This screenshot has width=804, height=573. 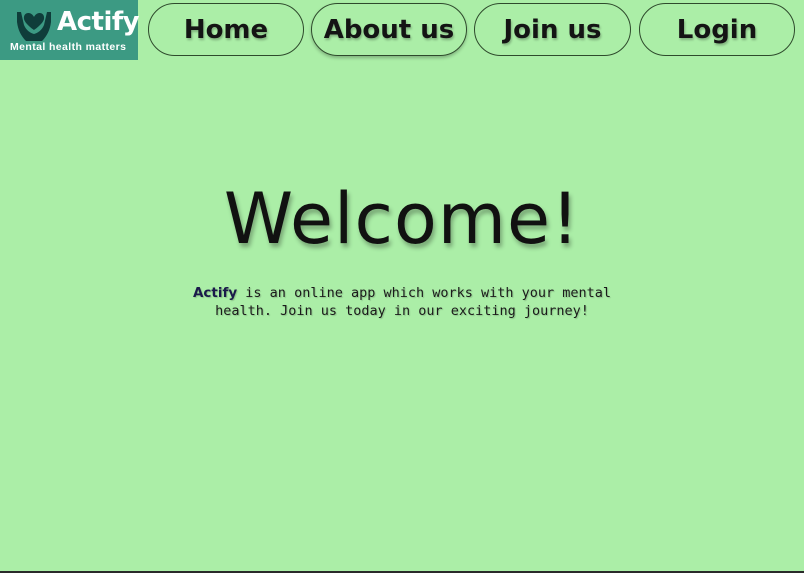 What do you see at coordinates (226, 29) in the screenshot?
I see `nav-home-button: Home` at bounding box center [226, 29].